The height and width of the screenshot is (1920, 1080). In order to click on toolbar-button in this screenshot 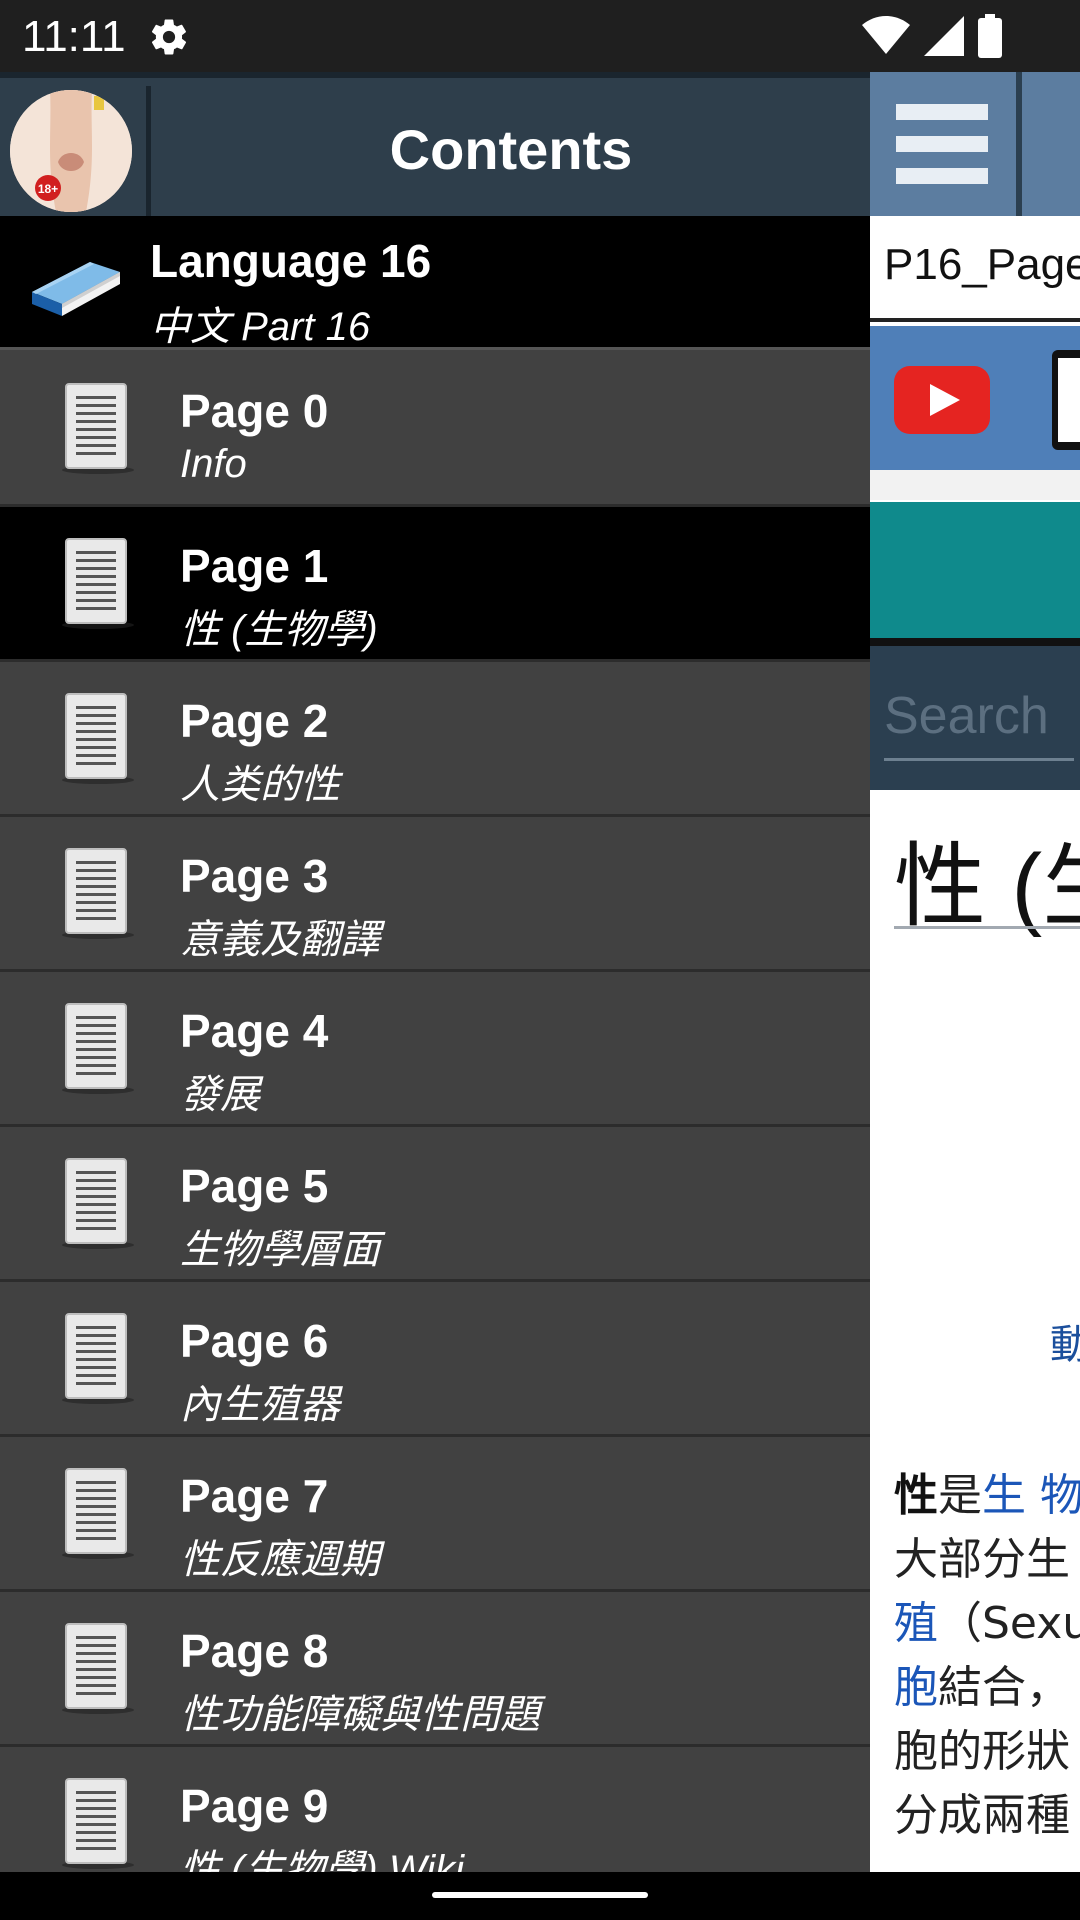, I will do `click(1051, 144)`.